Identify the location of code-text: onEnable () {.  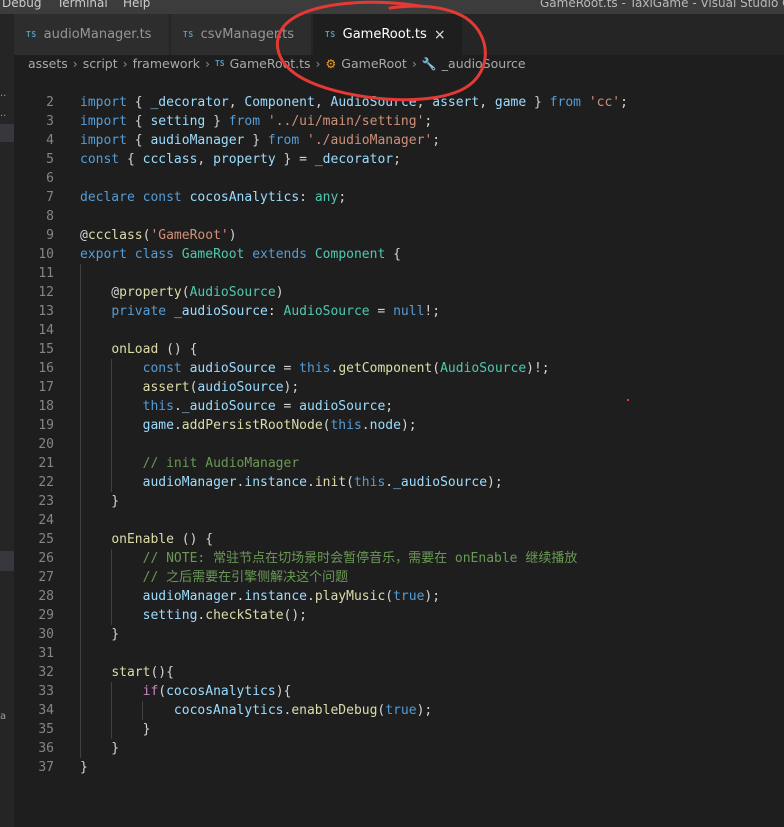
(146, 539).